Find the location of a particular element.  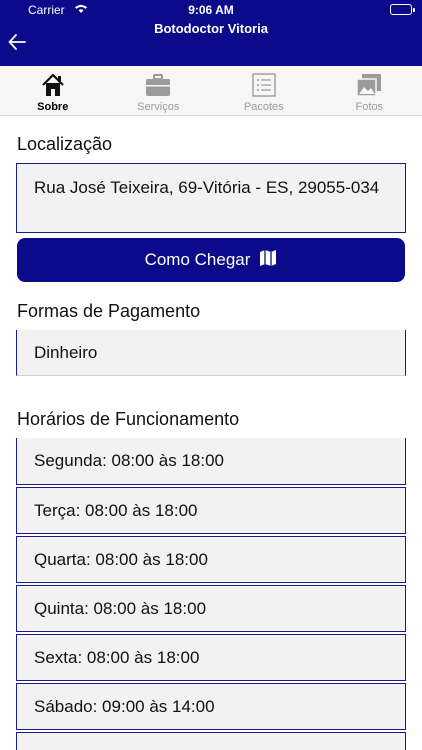

page-title: Botodoctor Vitoria is located at coordinates (211, 28).